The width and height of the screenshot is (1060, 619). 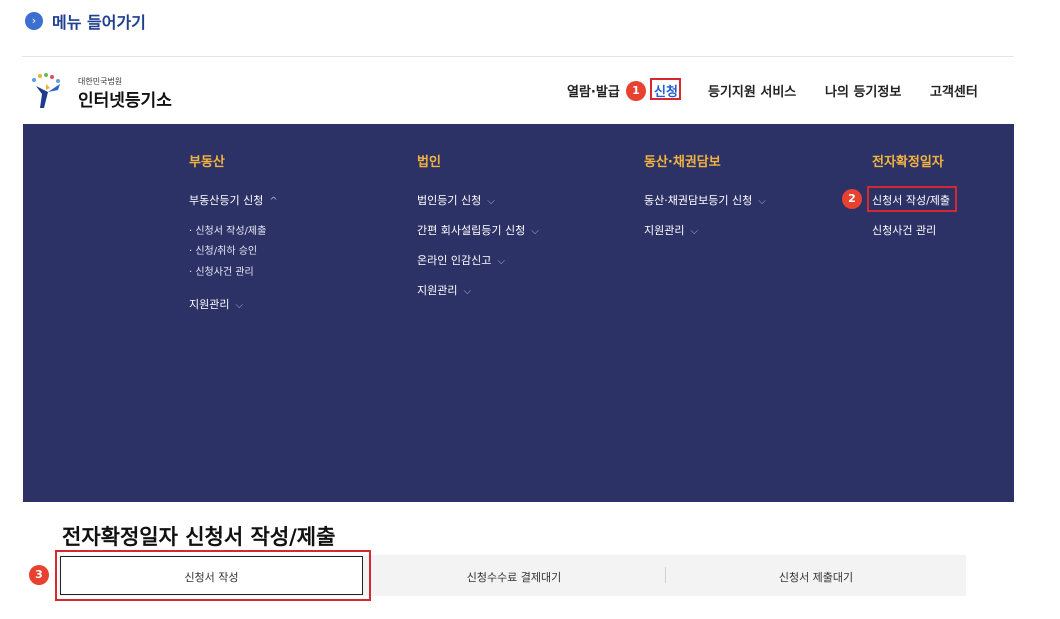 What do you see at coordinates (227, 229) in the screenshot?
I see `submenu-item-write-submit: · 신청서 작성/제출` at bounding box center [227, 229].